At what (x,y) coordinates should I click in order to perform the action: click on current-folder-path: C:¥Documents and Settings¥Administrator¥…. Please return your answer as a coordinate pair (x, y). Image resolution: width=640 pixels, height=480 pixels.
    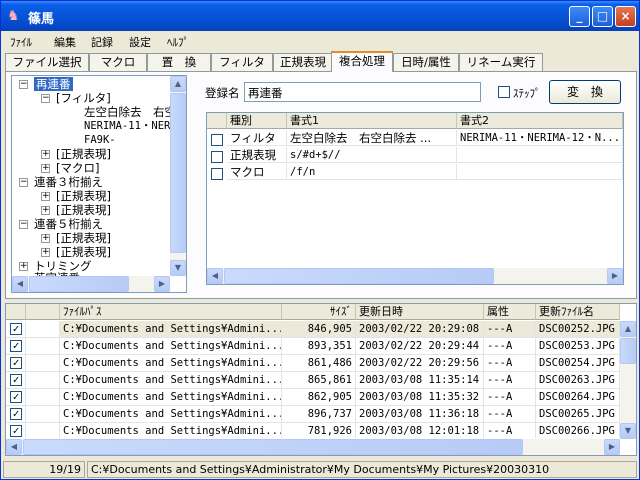
    Looking at the image, I should click on (362, 469).